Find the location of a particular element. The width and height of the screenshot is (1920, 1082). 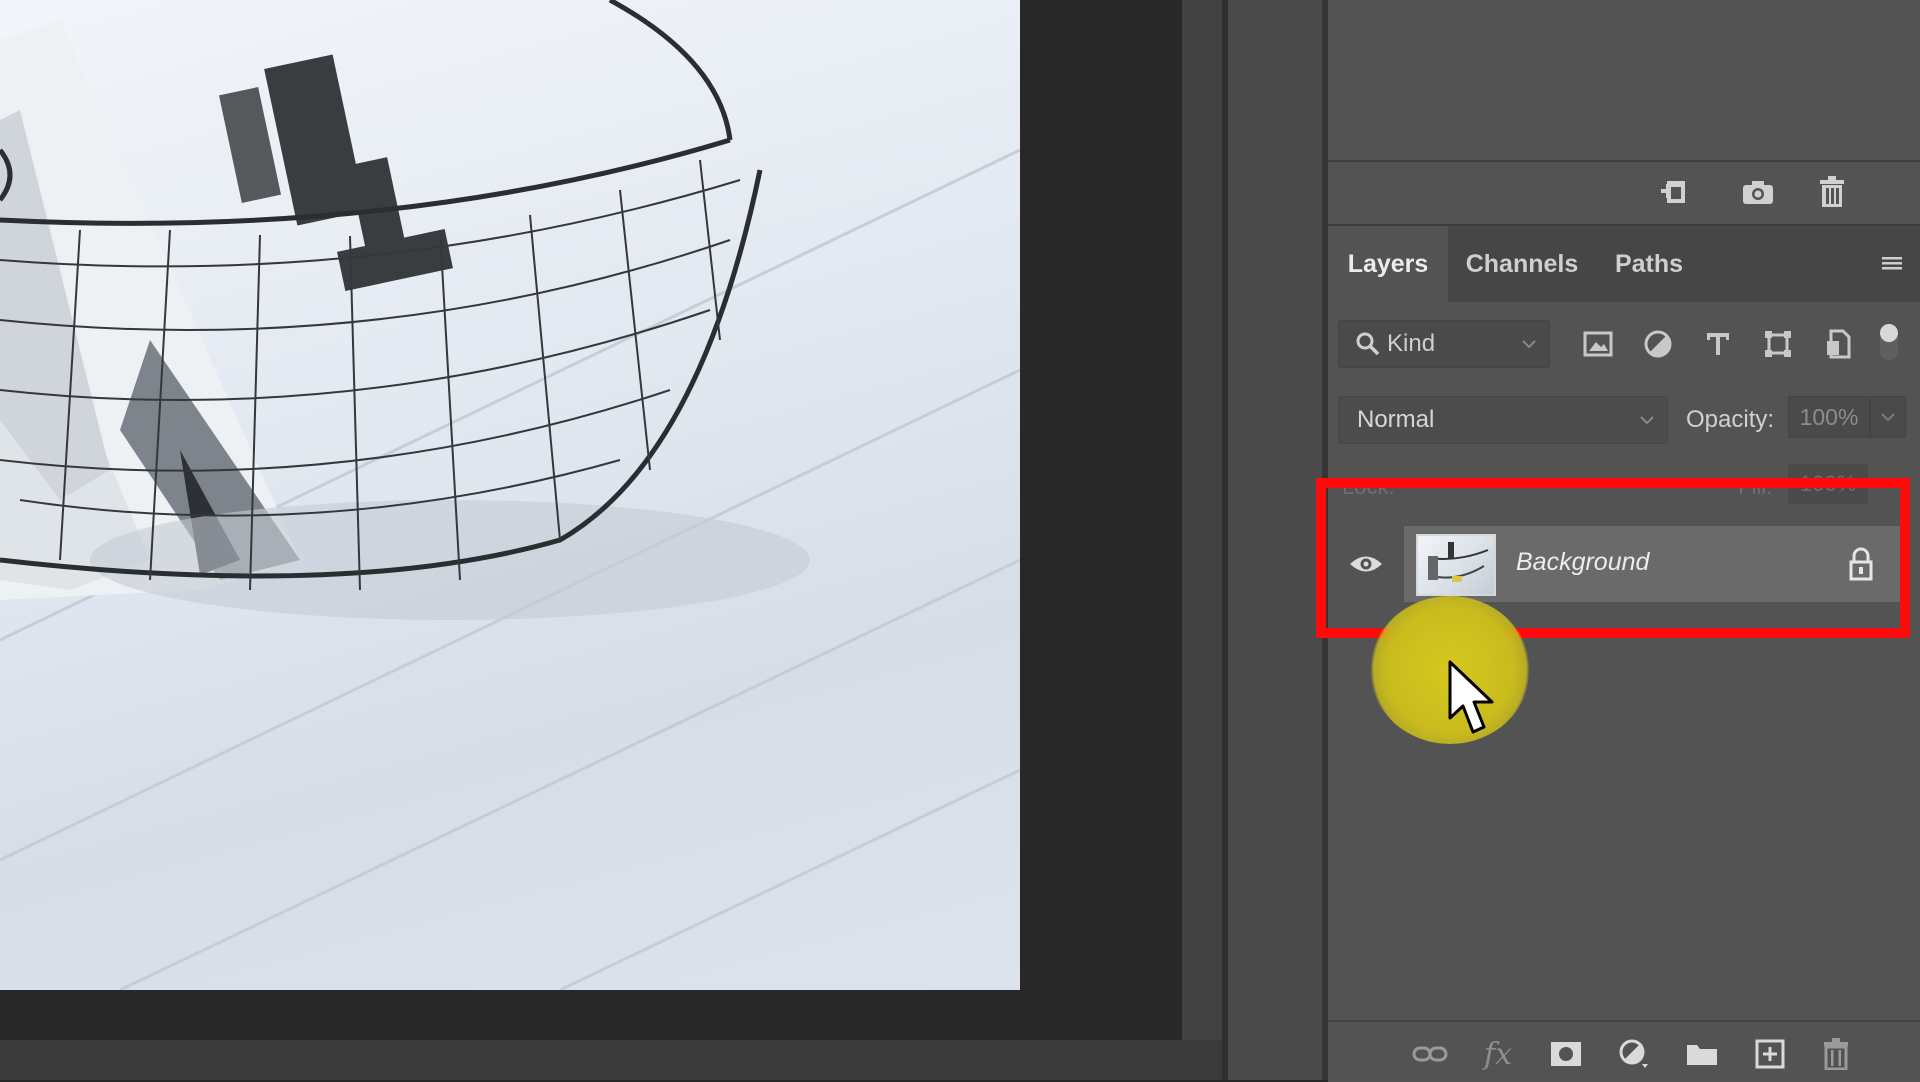

tab-channels-label: Channels is located at coordinates (1522, 263).